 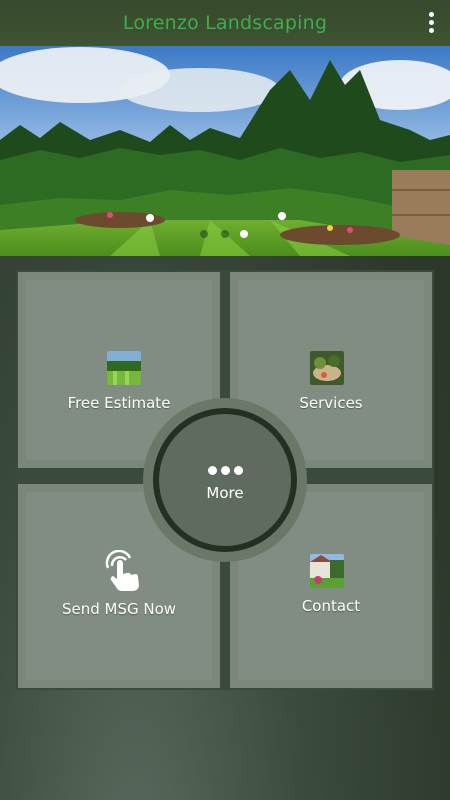 I want to click on garden-thumbnail-icon, so click(x=327, y=368).